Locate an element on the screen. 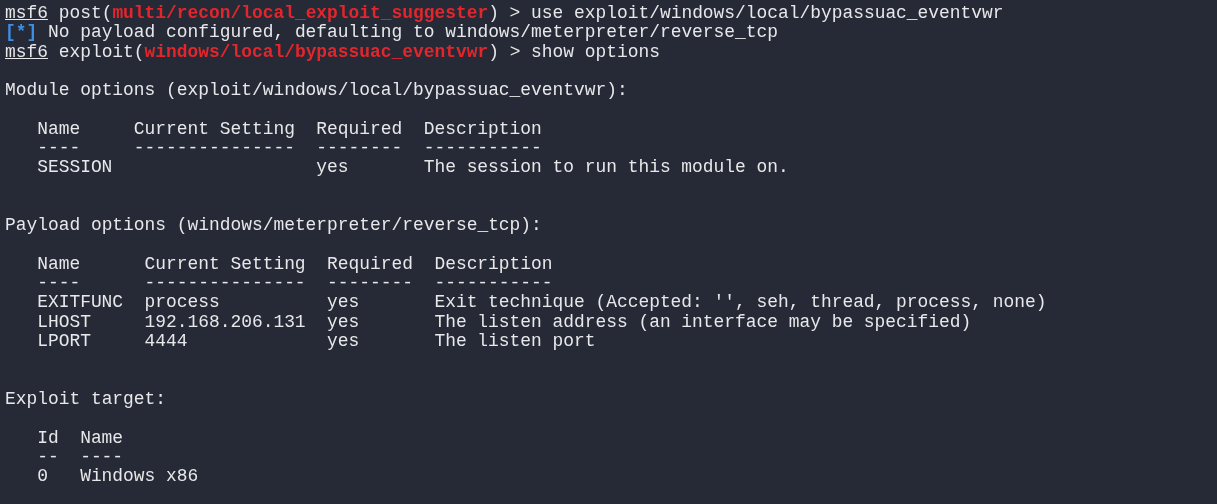 Image resolution: width=1217 pixels, height=504 pixels. section-heading: Payload options (windows/meterpreter/reverse_tcp): is located at coordinates (273, 225).